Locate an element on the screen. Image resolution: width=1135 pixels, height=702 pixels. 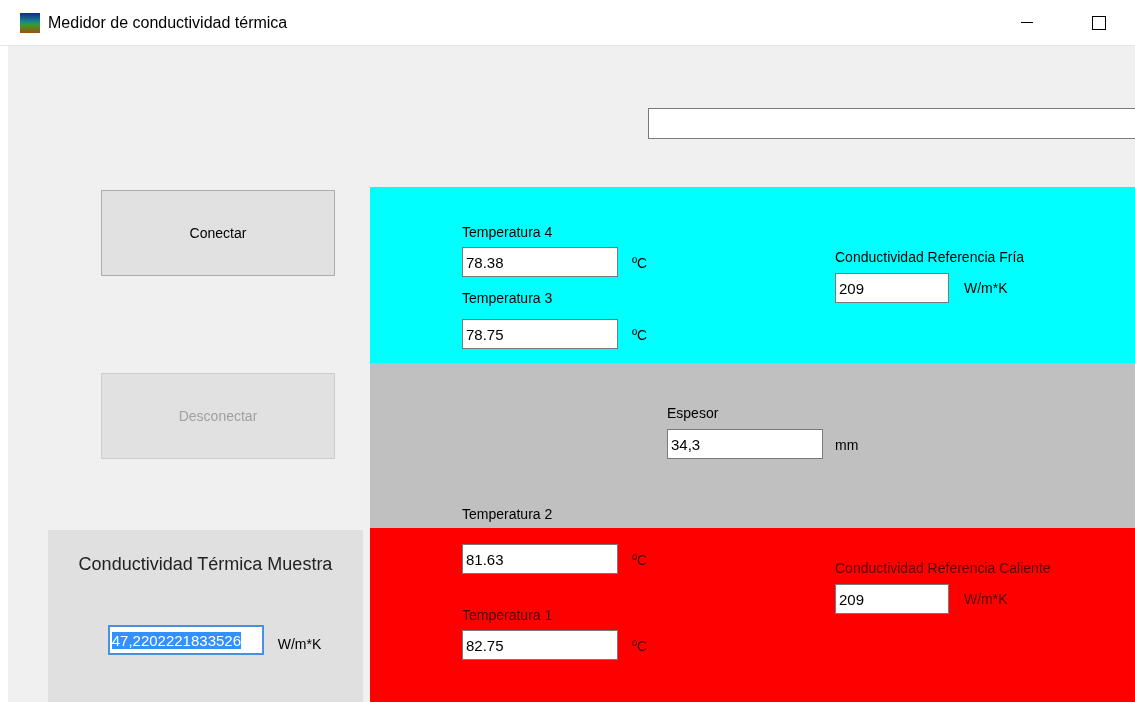
app-icon is located at coordinates (30, 22).